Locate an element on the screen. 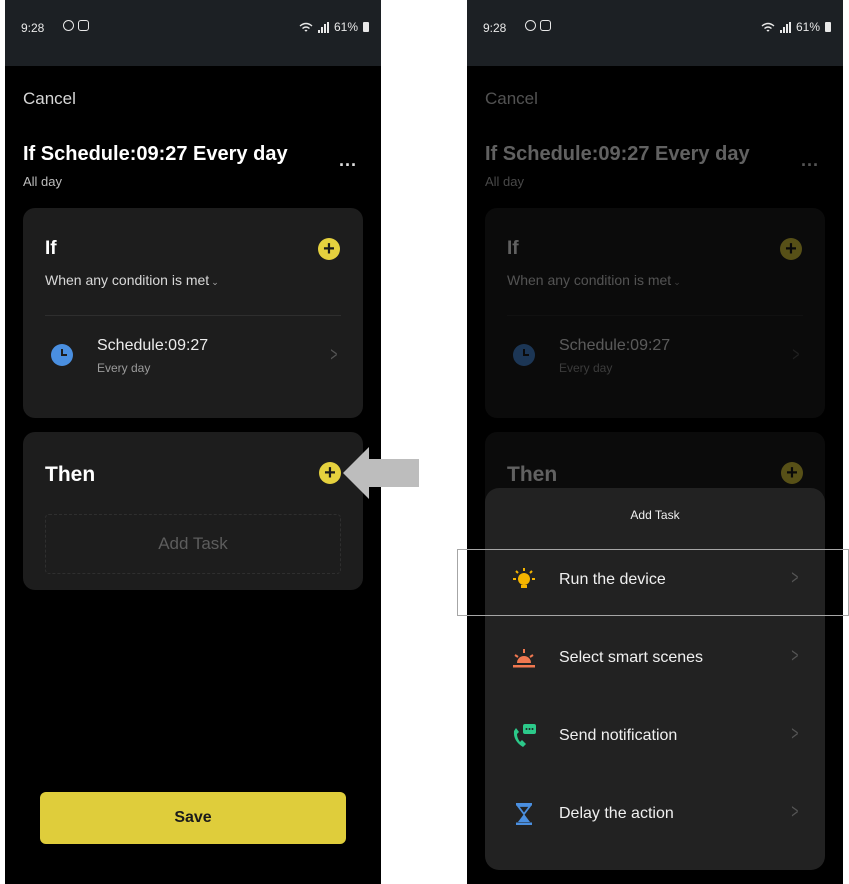 This screenshot has height=884, width=849. add-action-button: + is located at coordinates (330, 473).